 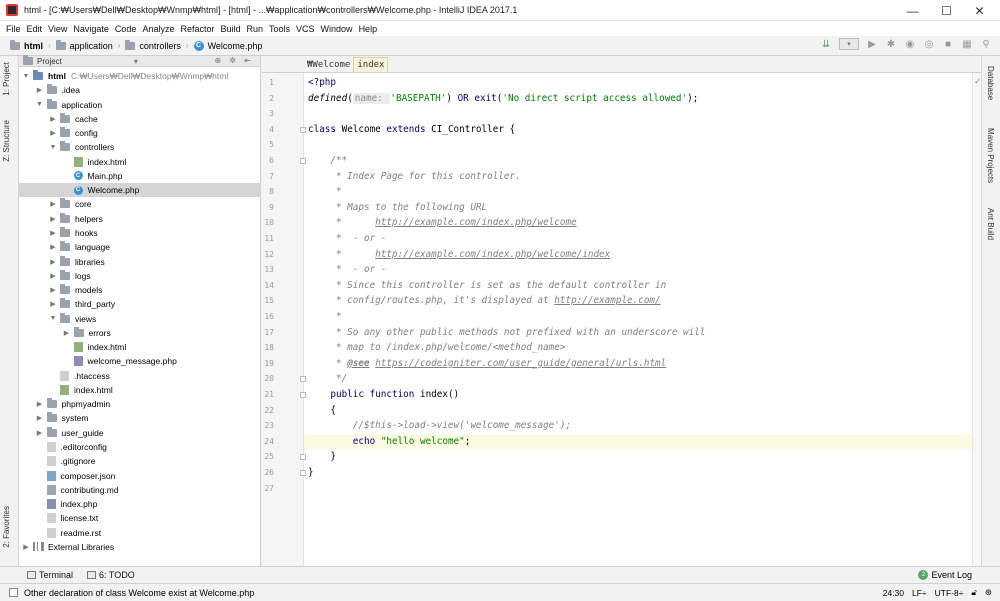 What do you see at coordinates (988, 592) in the screenshot?
I see `hector-inspector-icon: ⊛` at bounding box center [988, 592].